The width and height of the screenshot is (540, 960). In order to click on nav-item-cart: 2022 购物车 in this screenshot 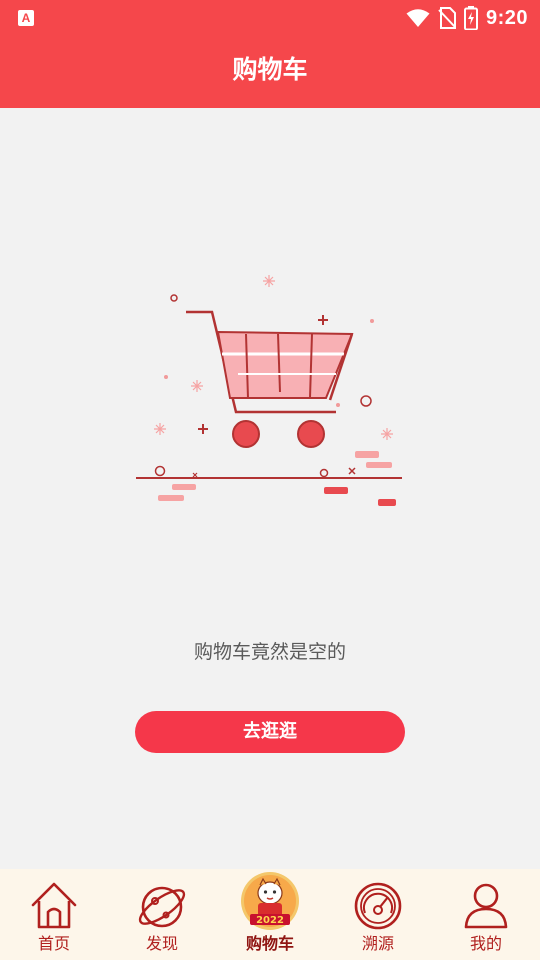, I will do `click(270, 914)`.